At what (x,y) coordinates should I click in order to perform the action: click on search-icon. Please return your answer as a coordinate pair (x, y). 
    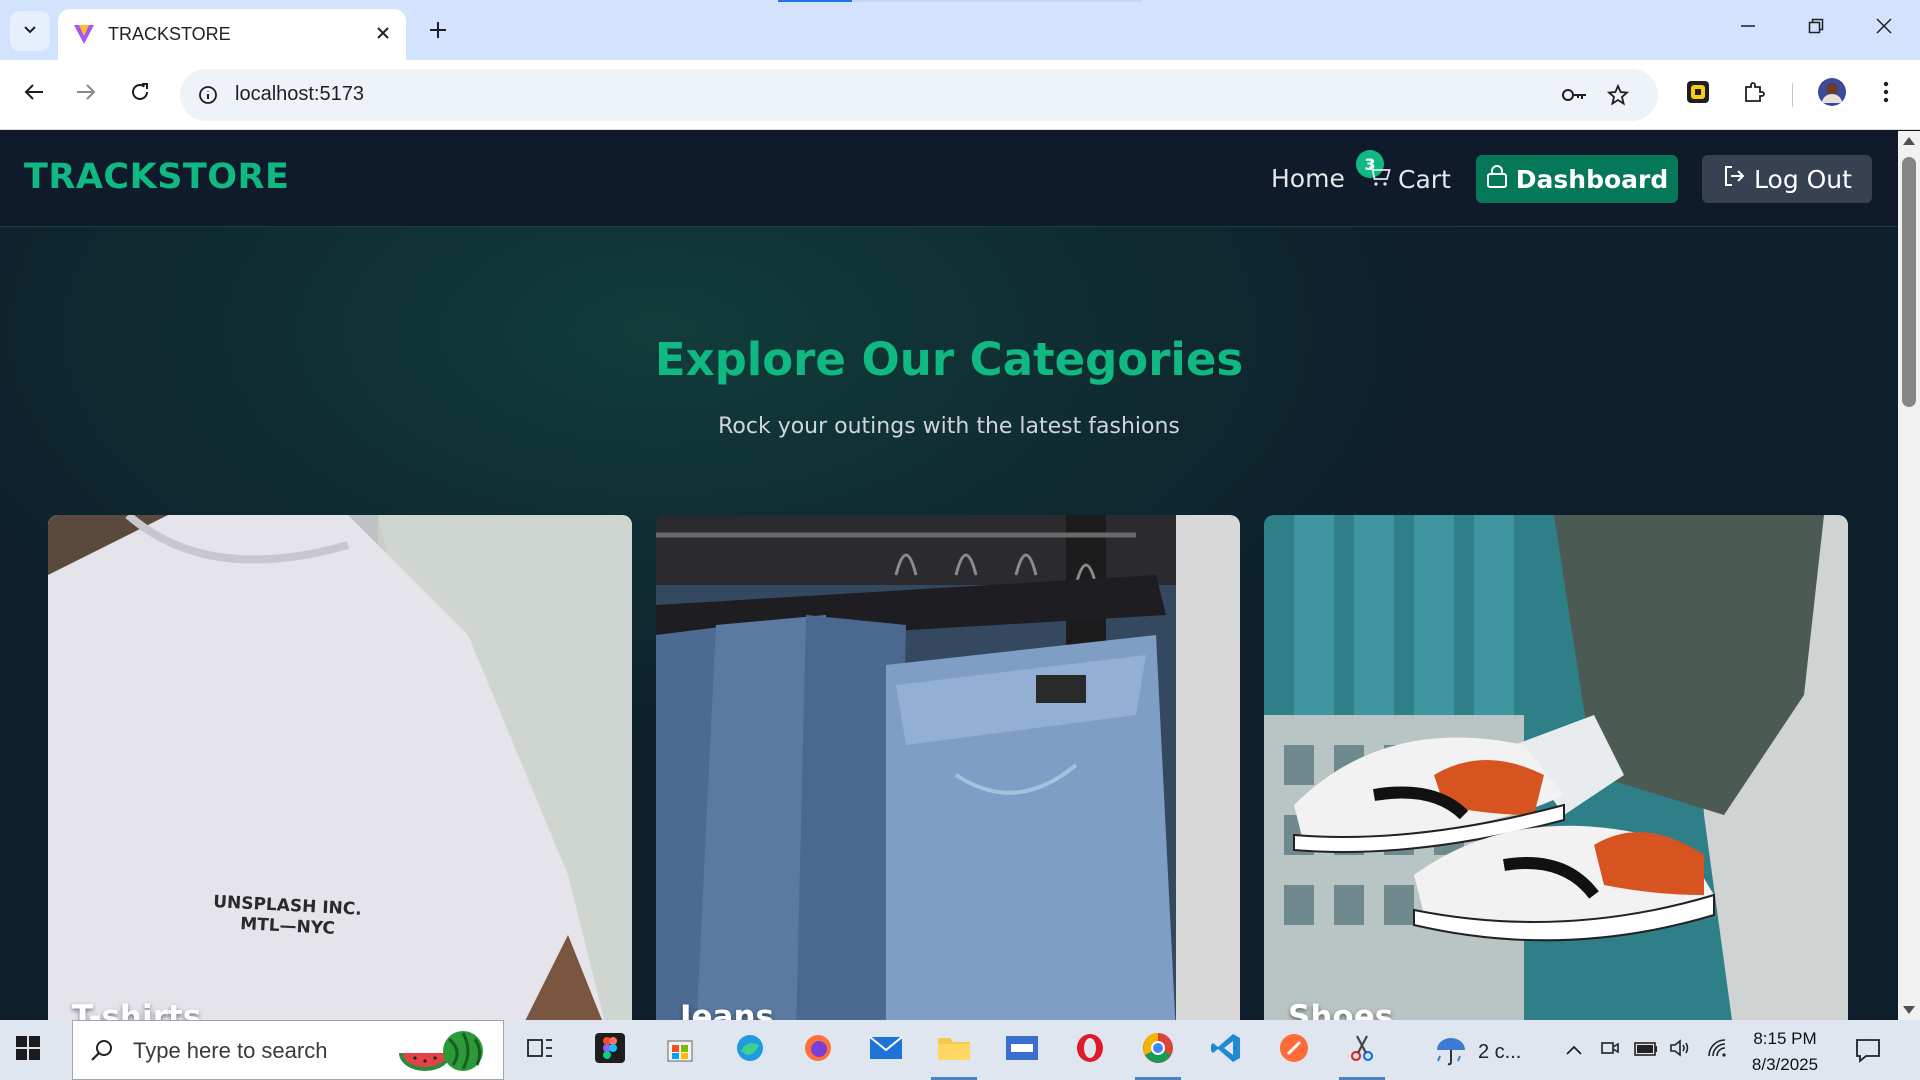
    Looking at the image, I should click on (102, 1053).